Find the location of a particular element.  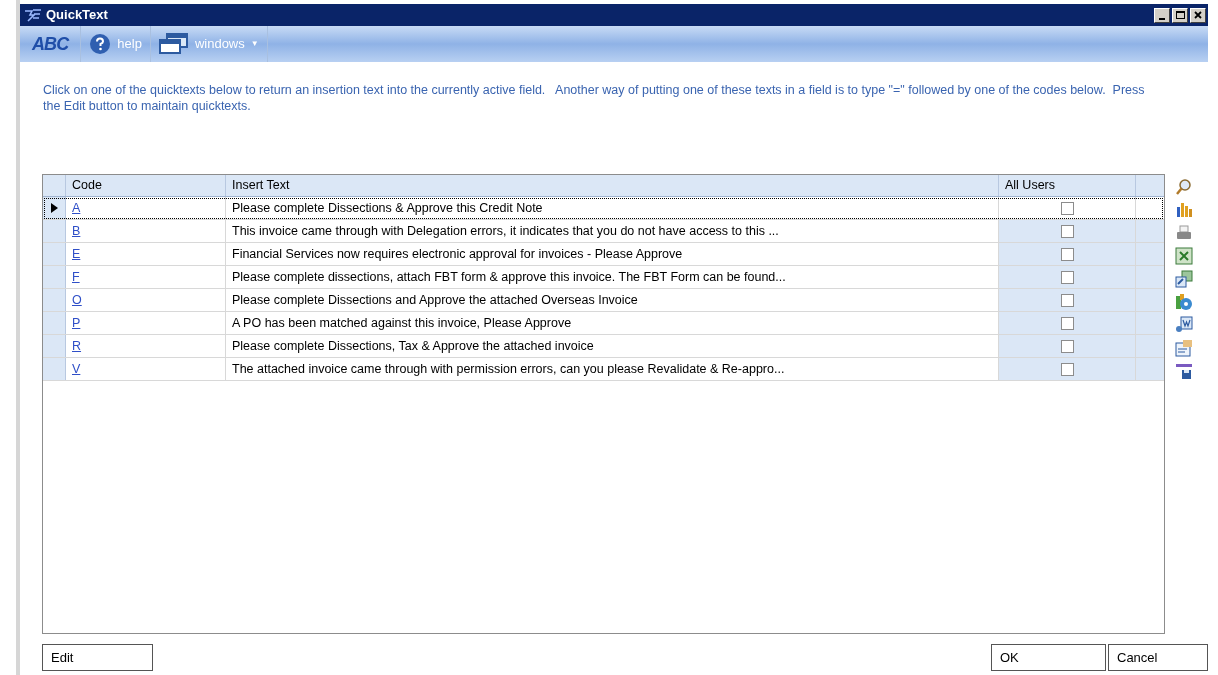

table-row: R Please complete Dissections, Tax & Approve the attached invoice is located at coordinates (603, 346).